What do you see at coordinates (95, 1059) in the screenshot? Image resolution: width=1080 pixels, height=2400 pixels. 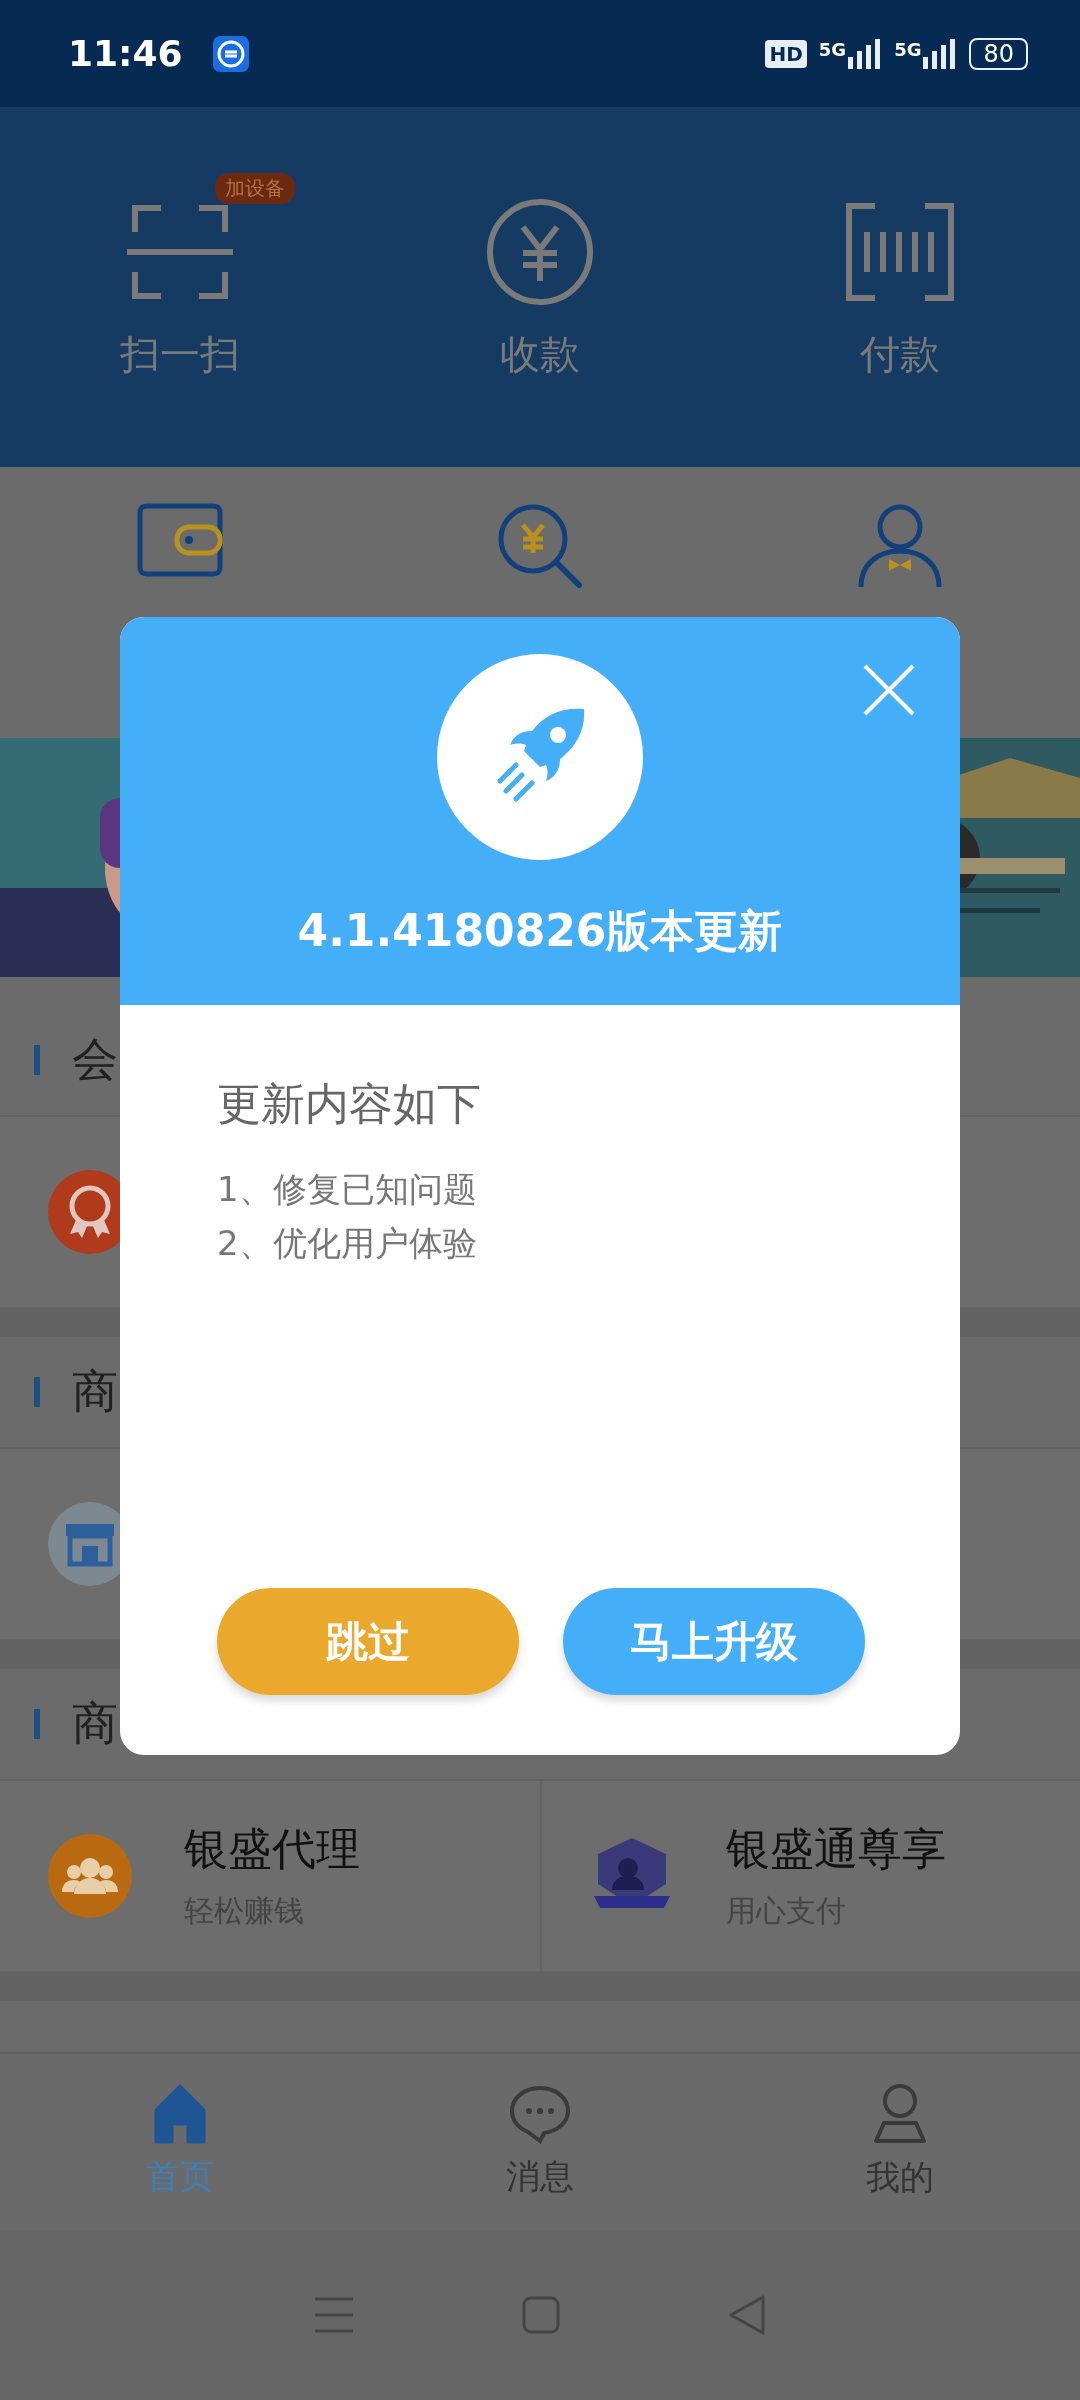 I see `section-title: 会` at bounding box center [95, 1059].